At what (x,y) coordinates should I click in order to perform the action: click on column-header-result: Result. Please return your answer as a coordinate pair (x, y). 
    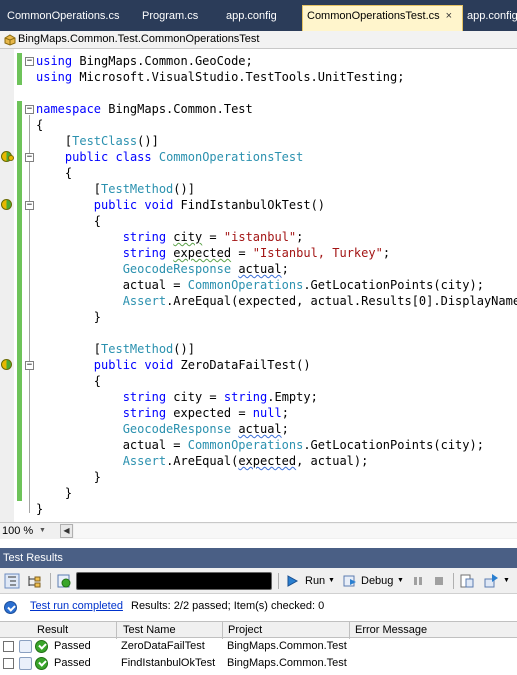
    Looking at the image, I should click on (52, 630).